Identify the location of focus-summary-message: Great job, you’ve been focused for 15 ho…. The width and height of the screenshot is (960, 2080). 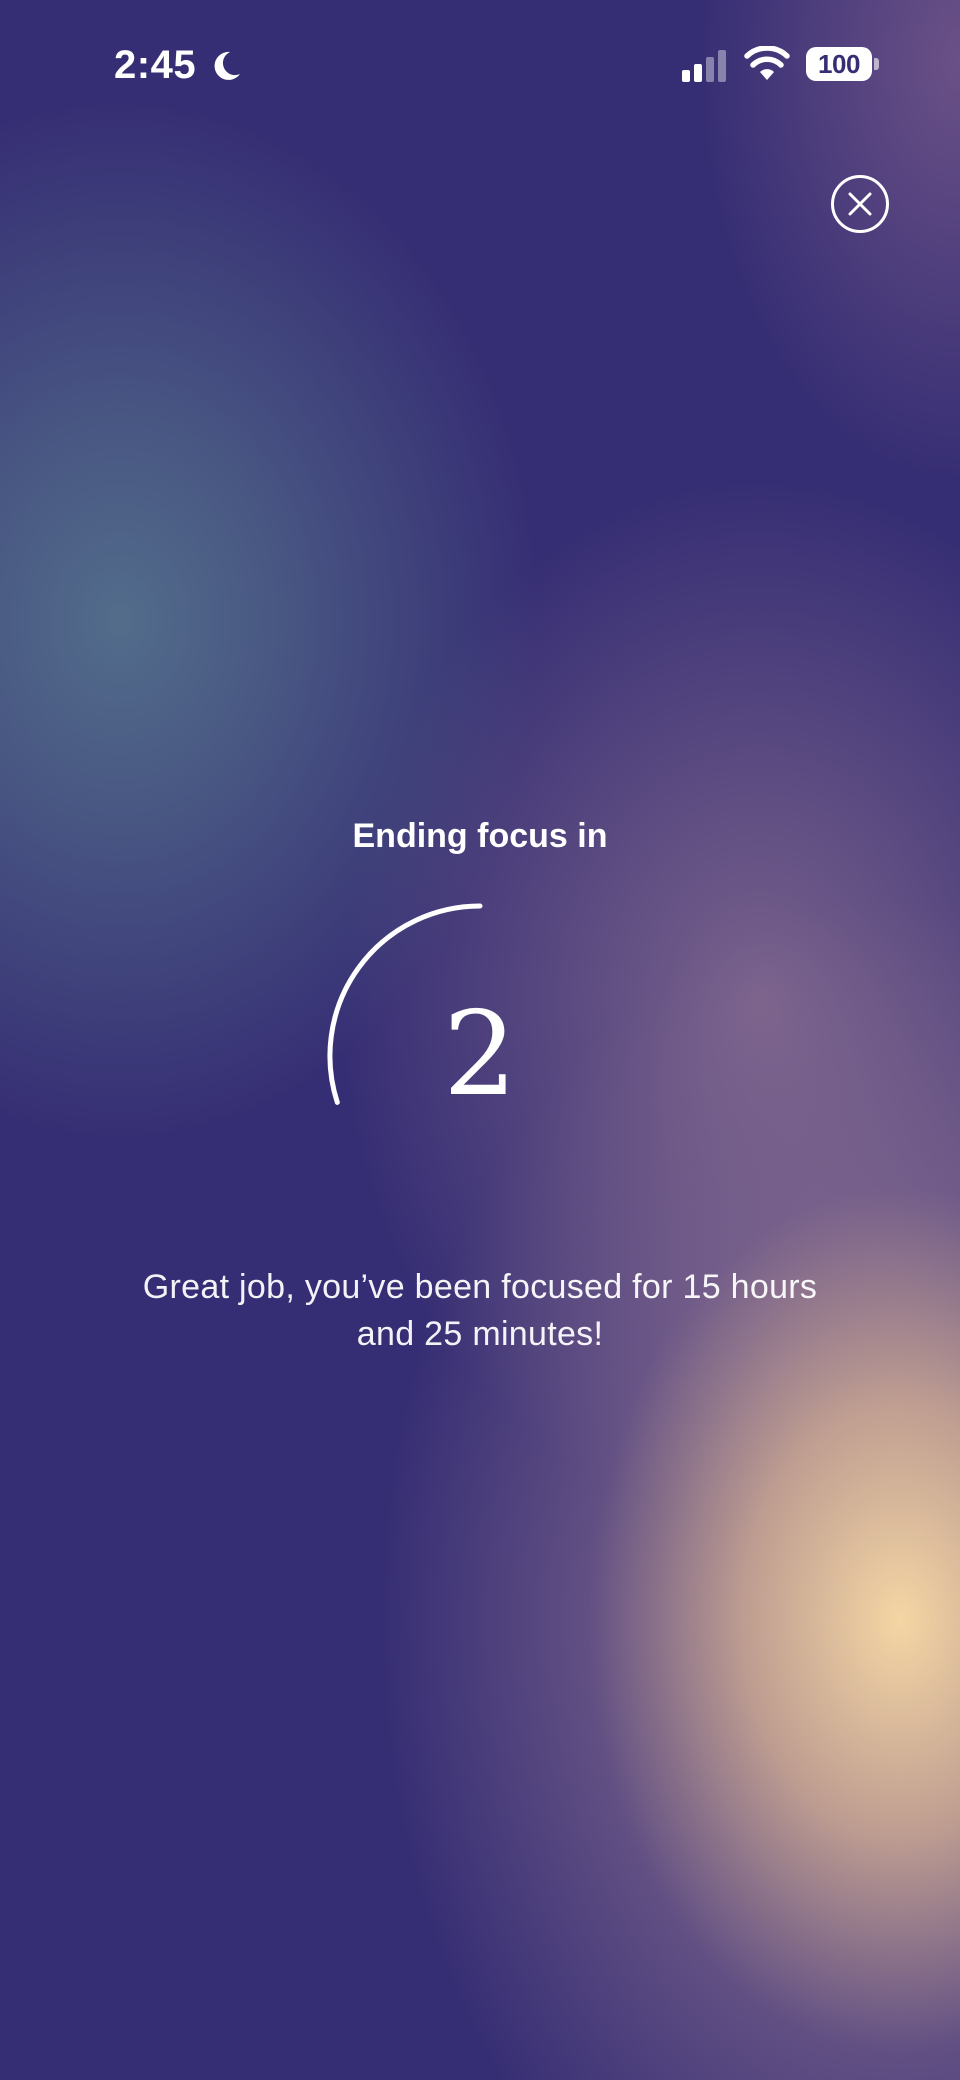
(480, 1310).